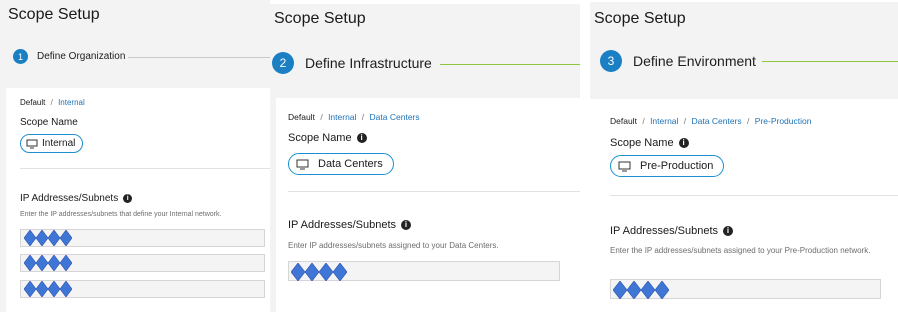 The image size is (898, 312). I want to click on step-label: Define Environment, so click(694, 61).